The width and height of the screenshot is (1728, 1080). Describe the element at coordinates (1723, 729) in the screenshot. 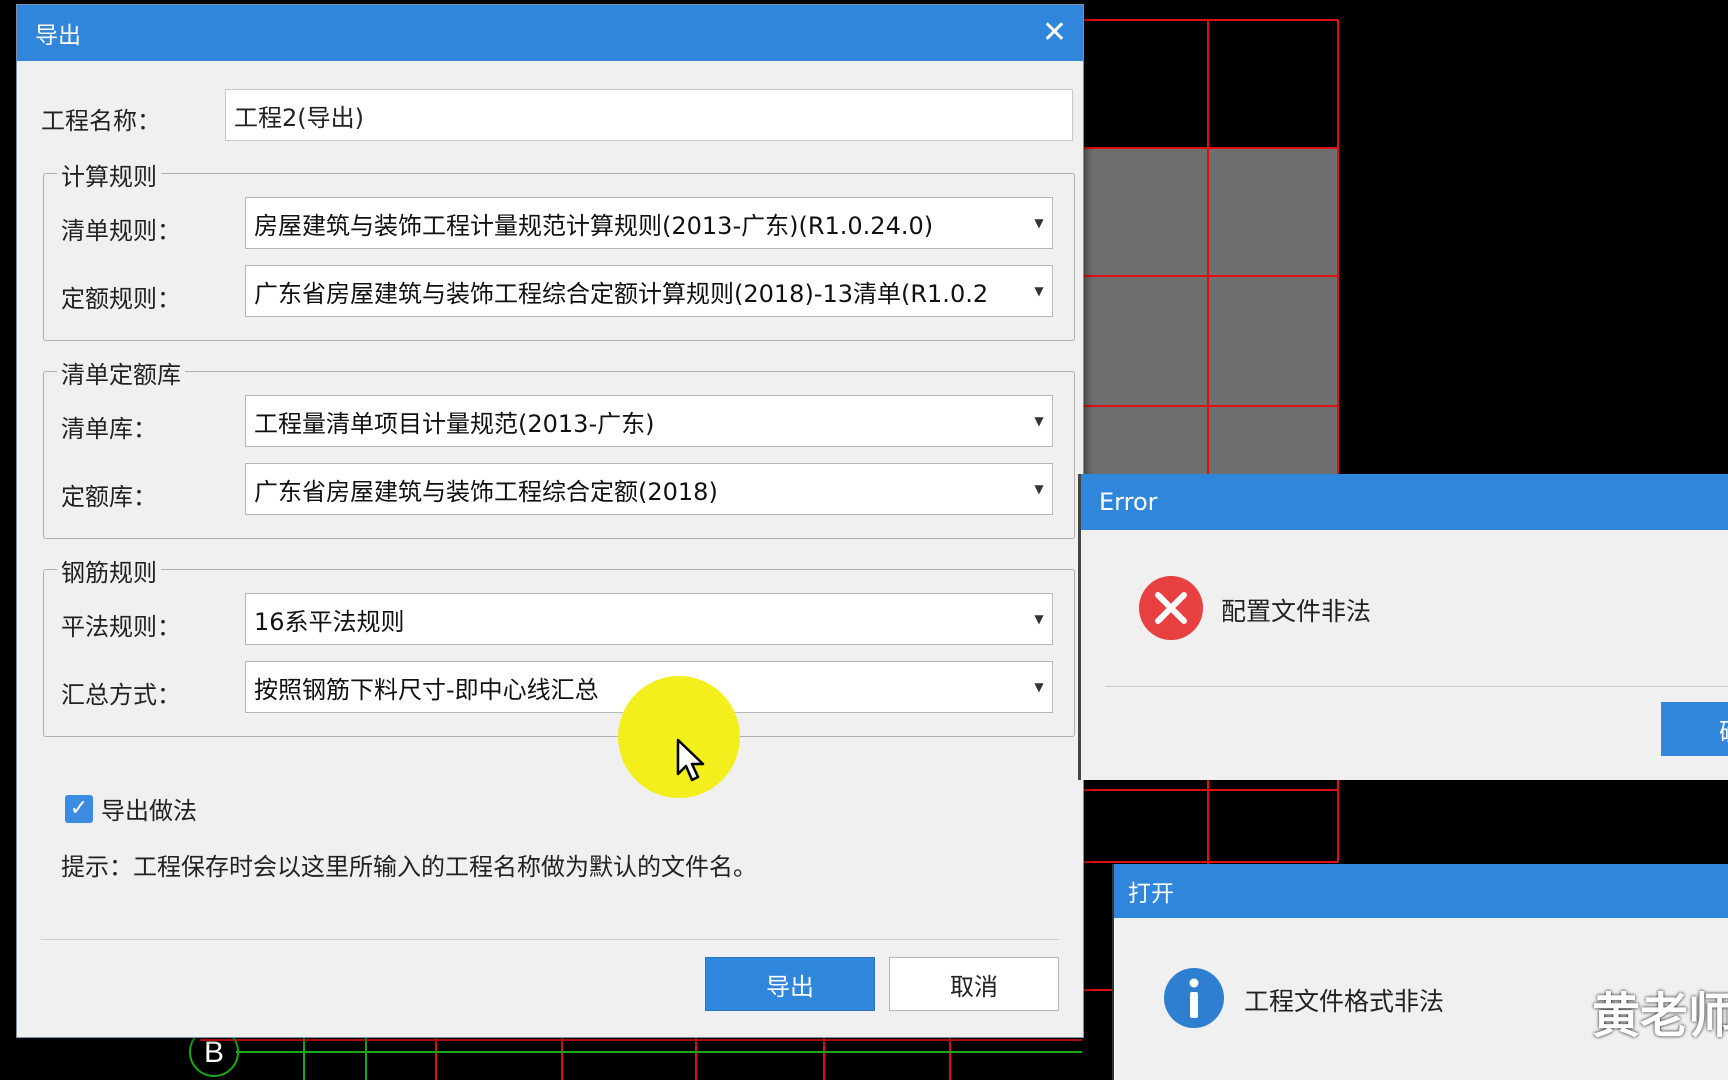

I see `error-ok-button-label: 确` at that location.